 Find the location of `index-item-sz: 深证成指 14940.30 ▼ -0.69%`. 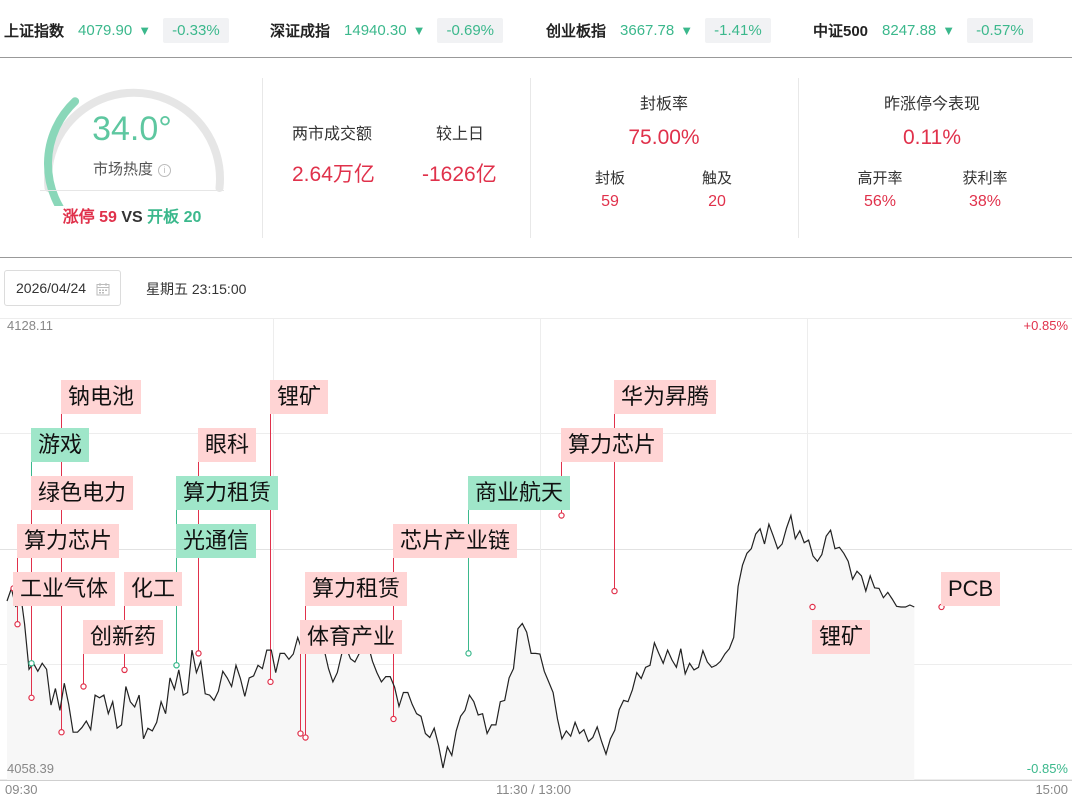

index-item-sz: 深证成指 14940.30 ▼ -0.69% is located at coordinates (386, 30).